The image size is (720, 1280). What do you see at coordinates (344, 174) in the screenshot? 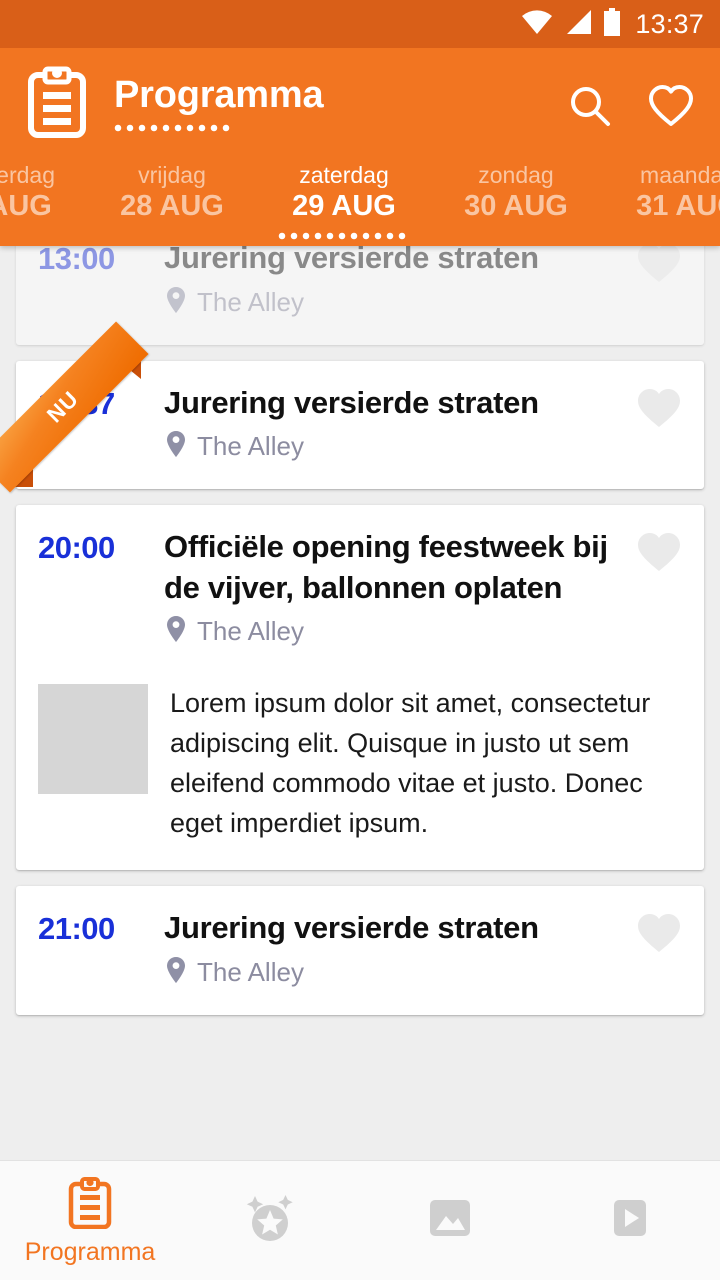
I see `day-tab-weekday: zaterdag` at bounding box center [344, 174].